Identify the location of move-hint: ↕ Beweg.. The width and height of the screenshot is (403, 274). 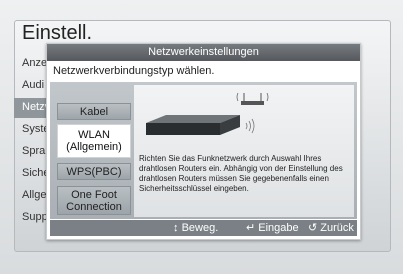
(195, 228).